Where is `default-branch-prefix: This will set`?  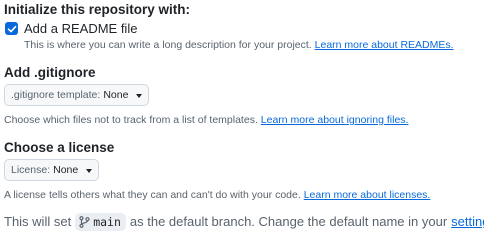 default-branch-prefix: This will set is located at coordinates (38, 221).